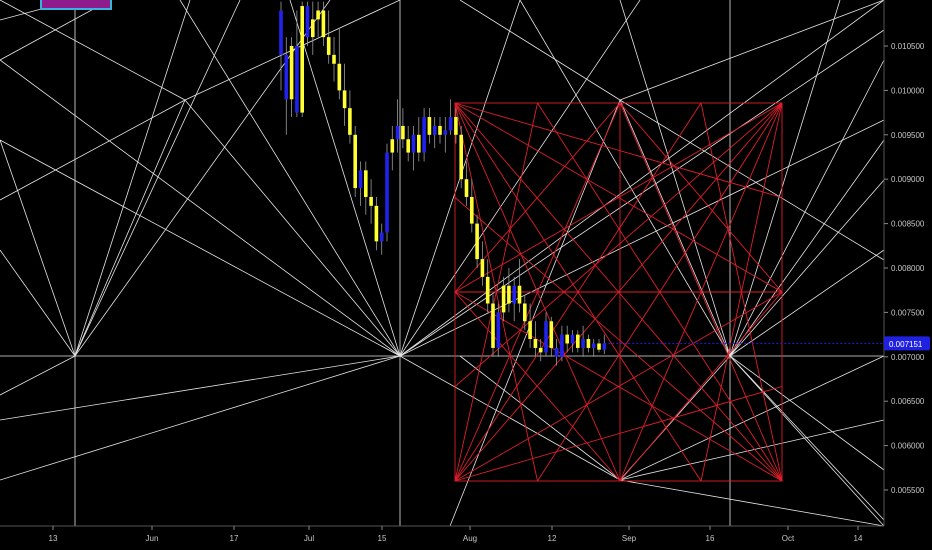  Describe the element at coordinates (908, 135) in the screenshot. I see `y-tick-label: 0.009500` at that location.